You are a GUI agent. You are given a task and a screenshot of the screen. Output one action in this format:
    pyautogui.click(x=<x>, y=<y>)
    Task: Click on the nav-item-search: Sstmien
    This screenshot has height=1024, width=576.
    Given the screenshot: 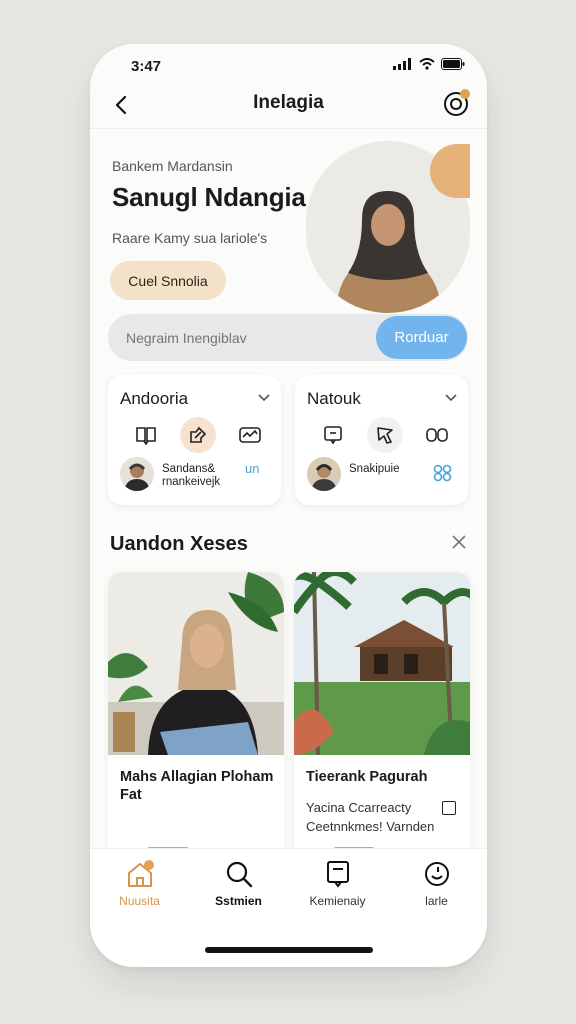 What is the action you would take?
    pyautogui.click(x=238, y=889)
    